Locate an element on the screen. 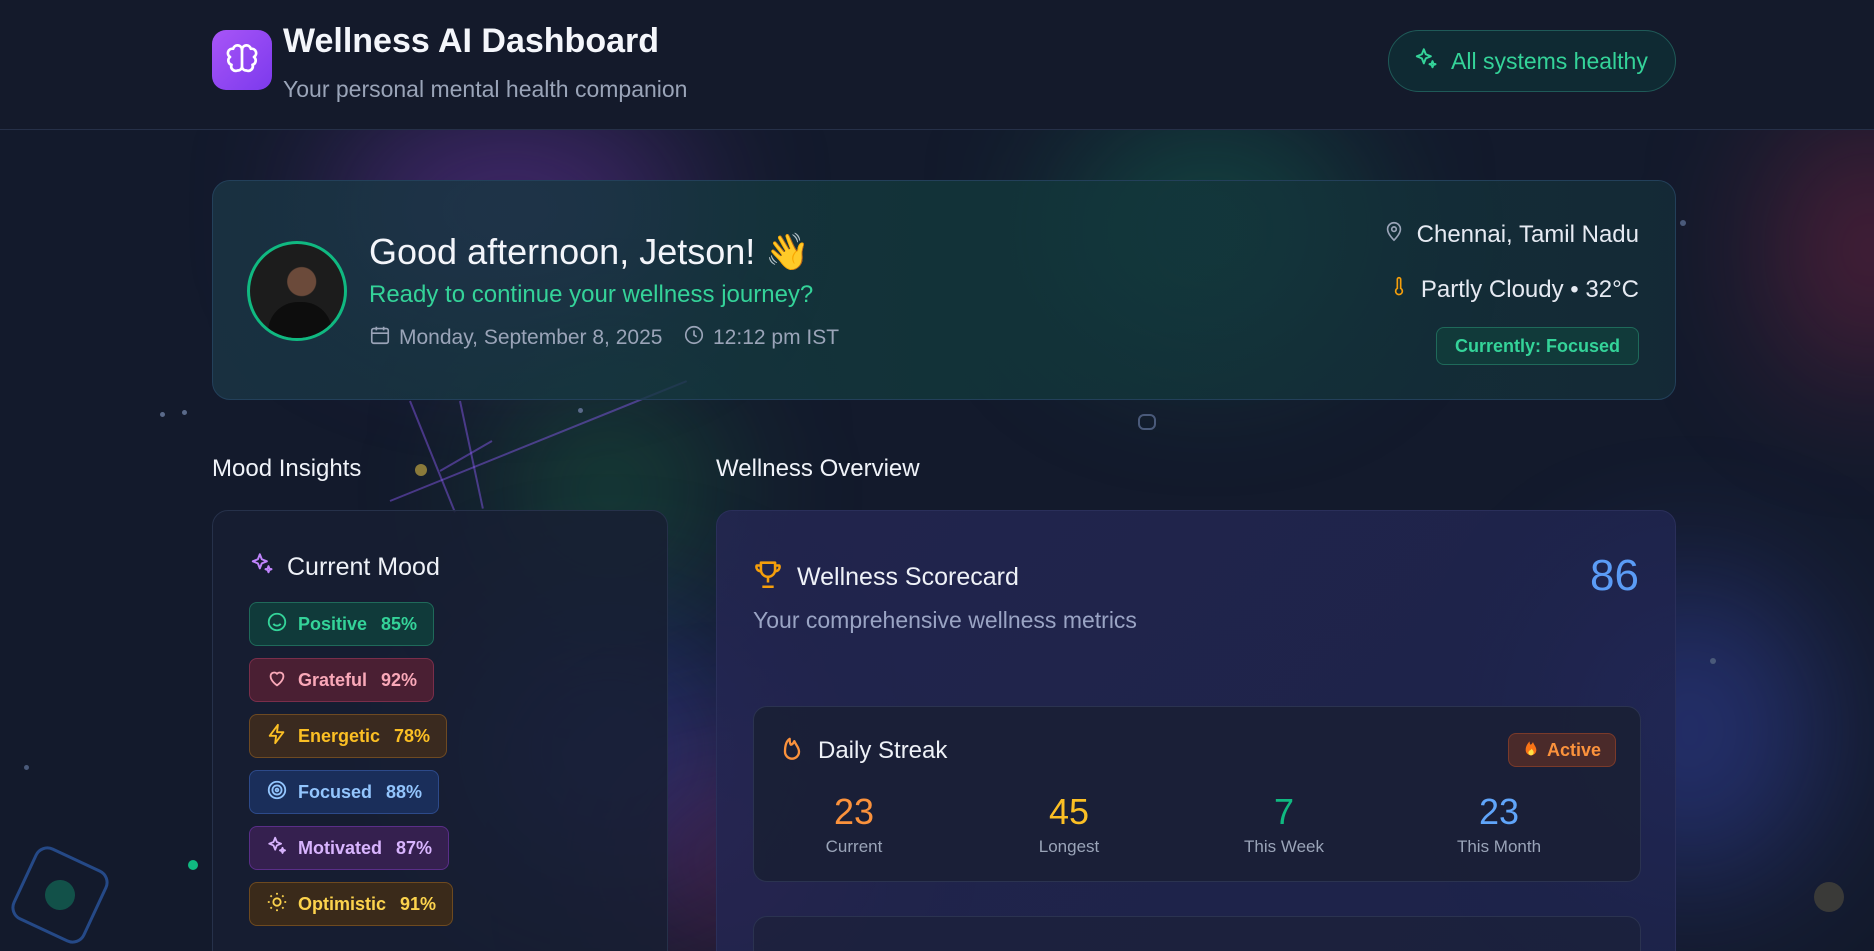  scorecard-heading: Wellness Scorecard is located at coordinates (885, 577).